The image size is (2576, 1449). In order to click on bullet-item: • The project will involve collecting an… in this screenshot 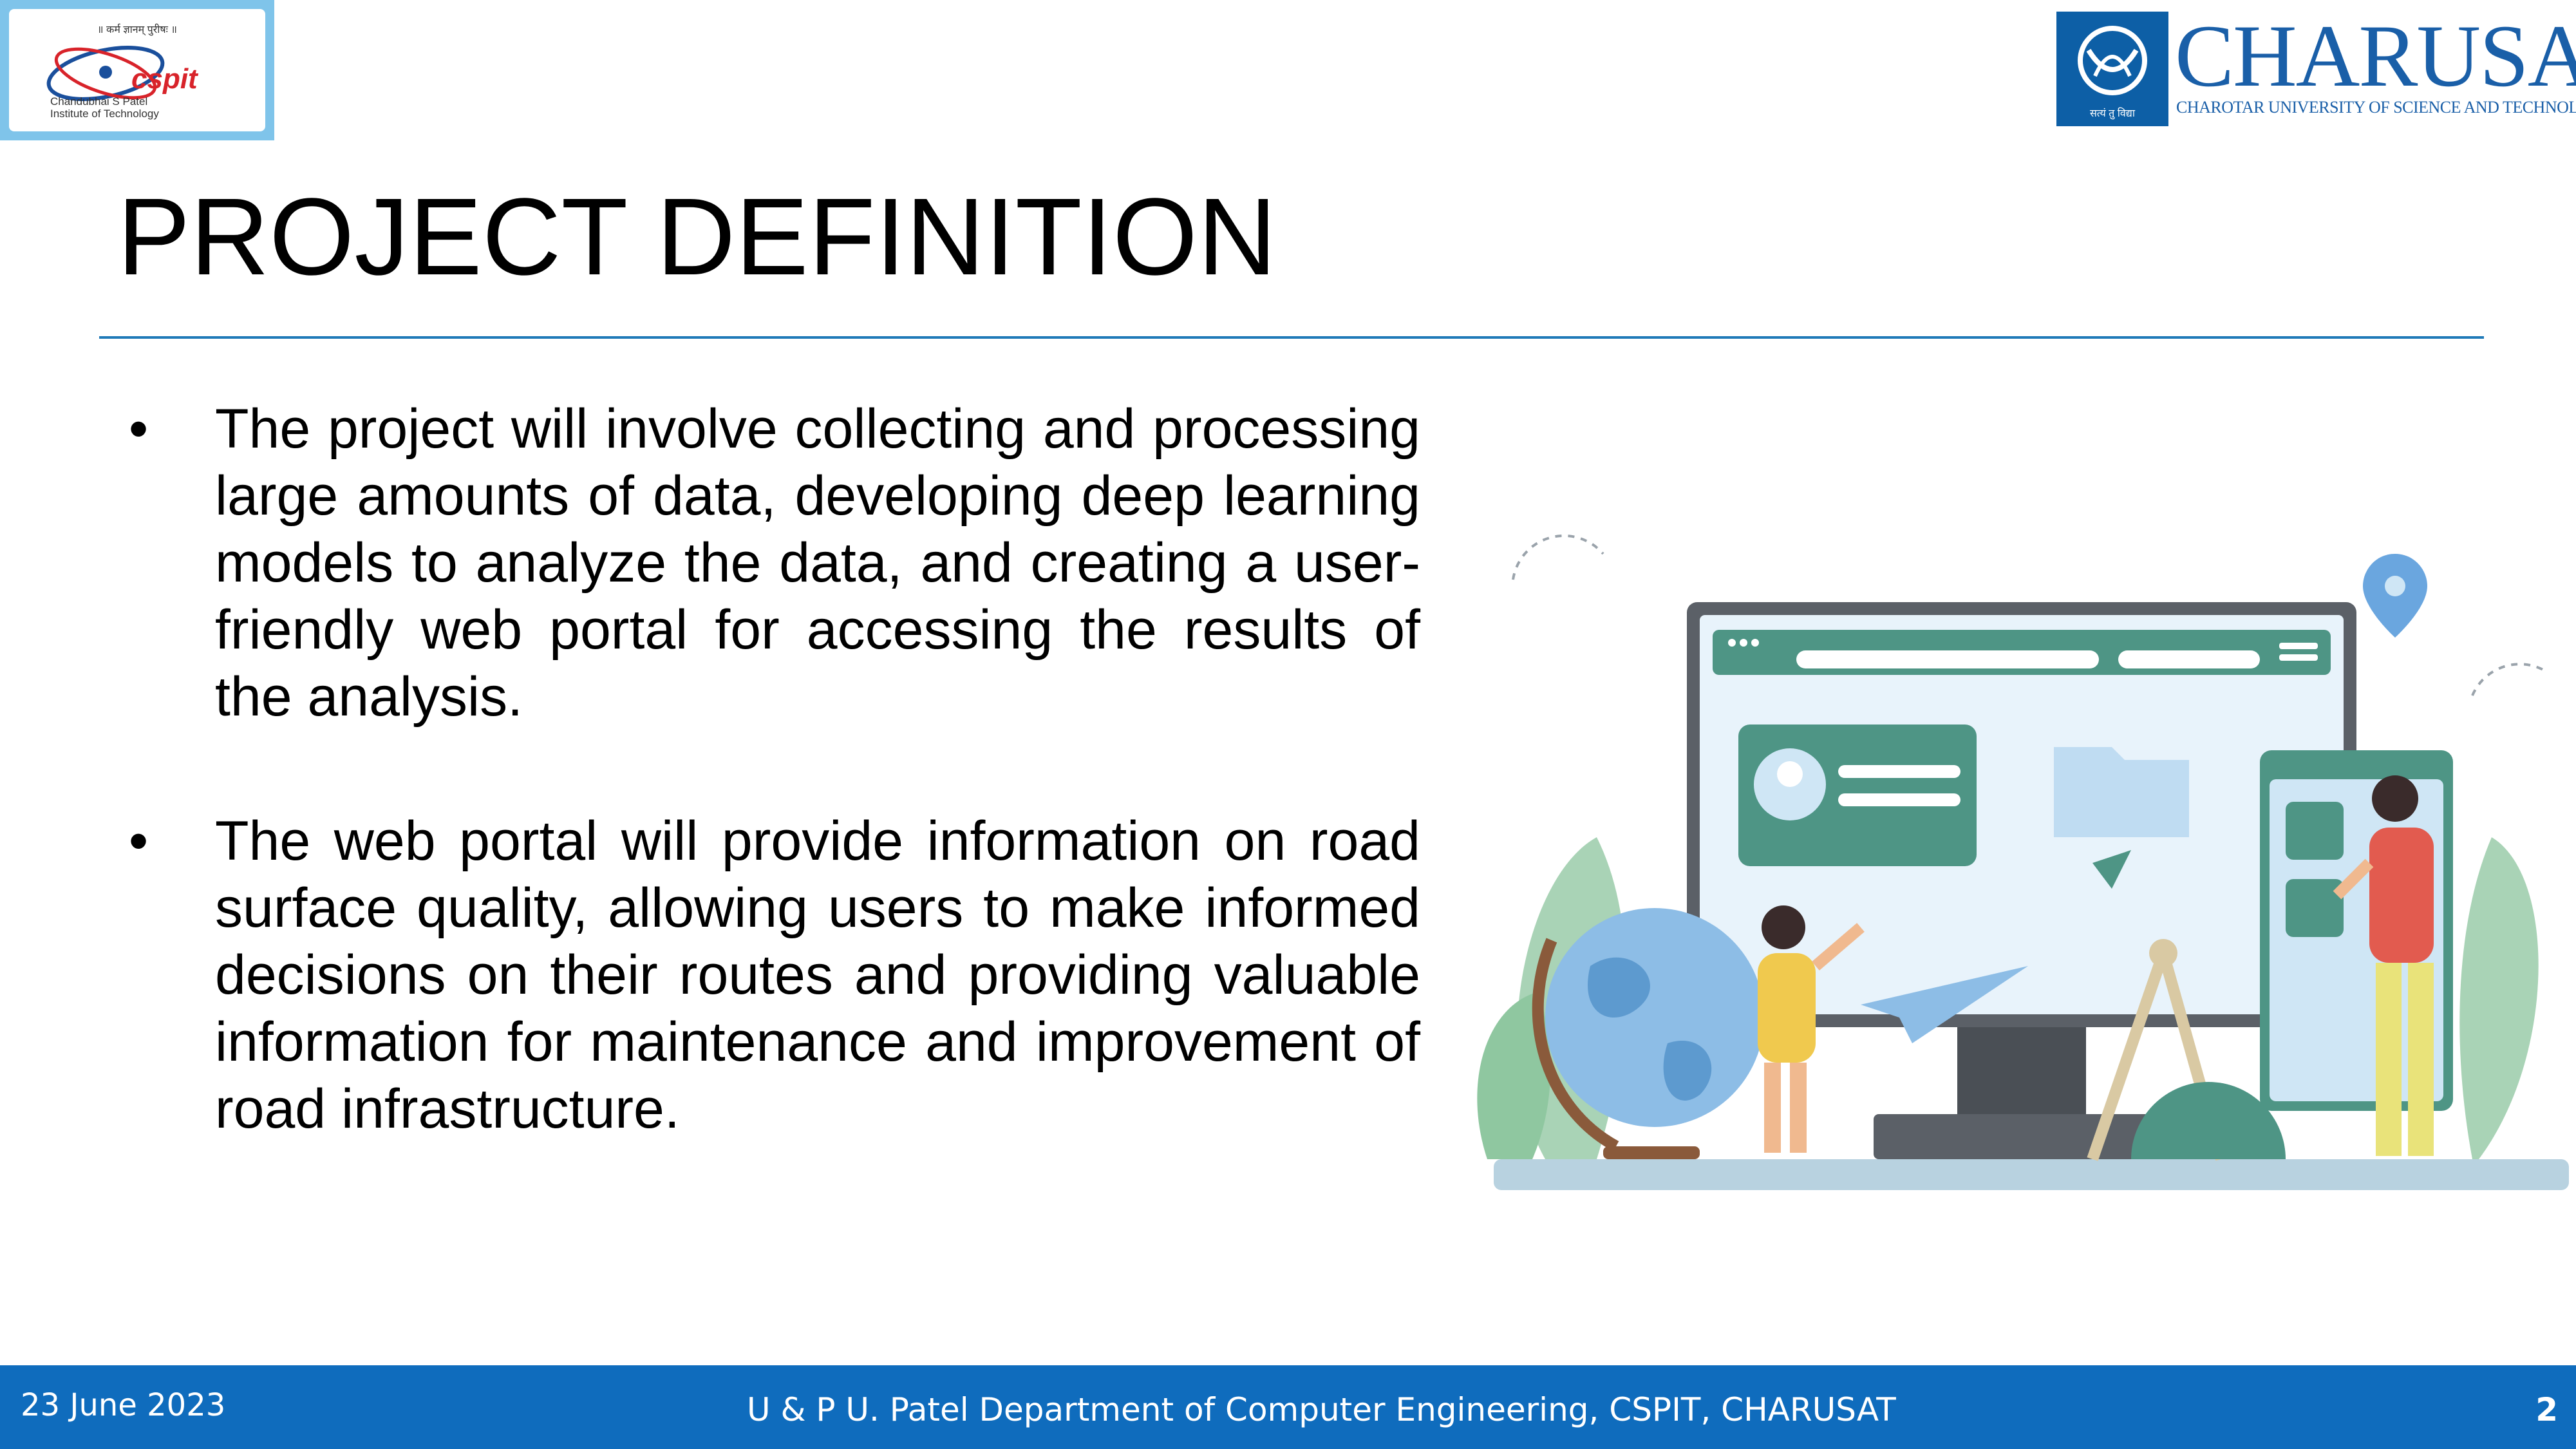, I will do `click(774, 562)`.